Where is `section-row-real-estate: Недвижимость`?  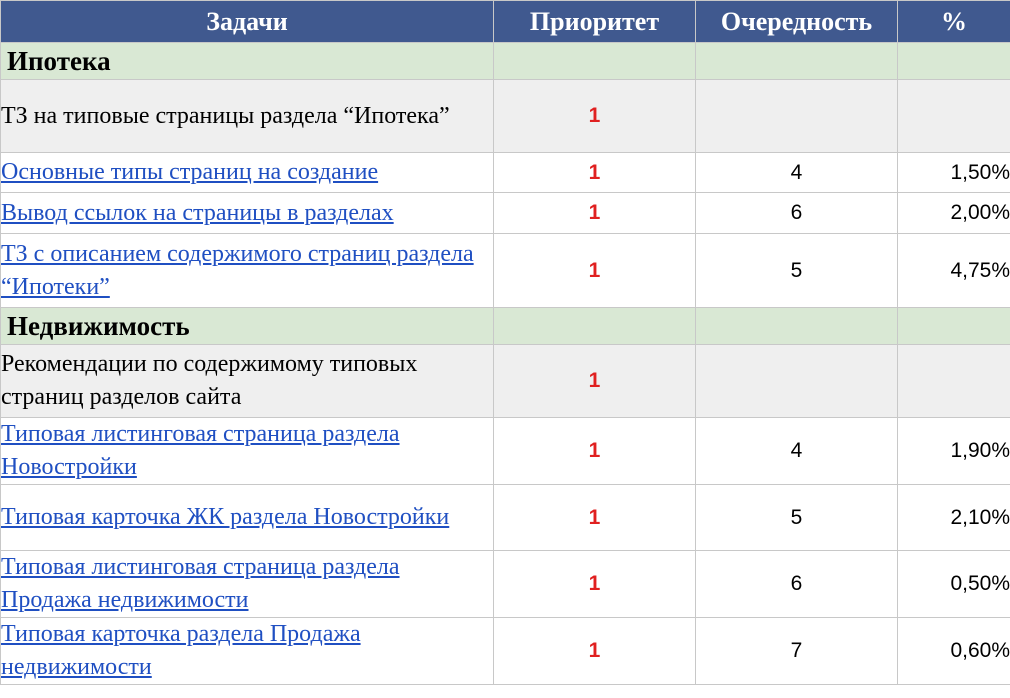 section-row-real-estate: Недвижимость is located at coordinates (505, 326).